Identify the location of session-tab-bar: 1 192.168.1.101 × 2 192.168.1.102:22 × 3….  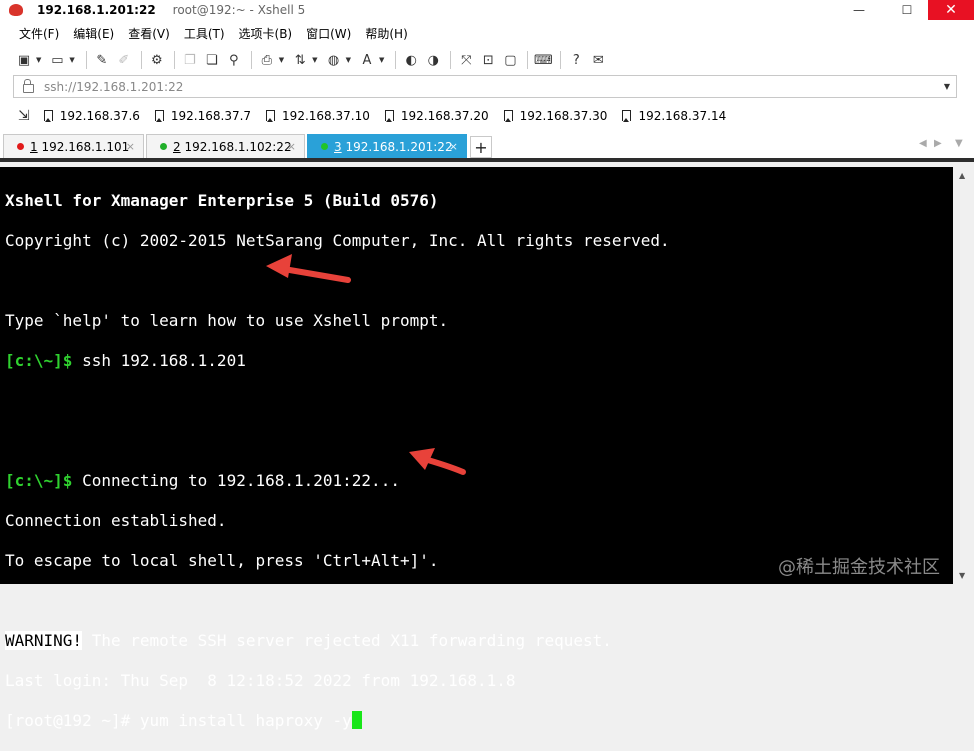
(487, 146).